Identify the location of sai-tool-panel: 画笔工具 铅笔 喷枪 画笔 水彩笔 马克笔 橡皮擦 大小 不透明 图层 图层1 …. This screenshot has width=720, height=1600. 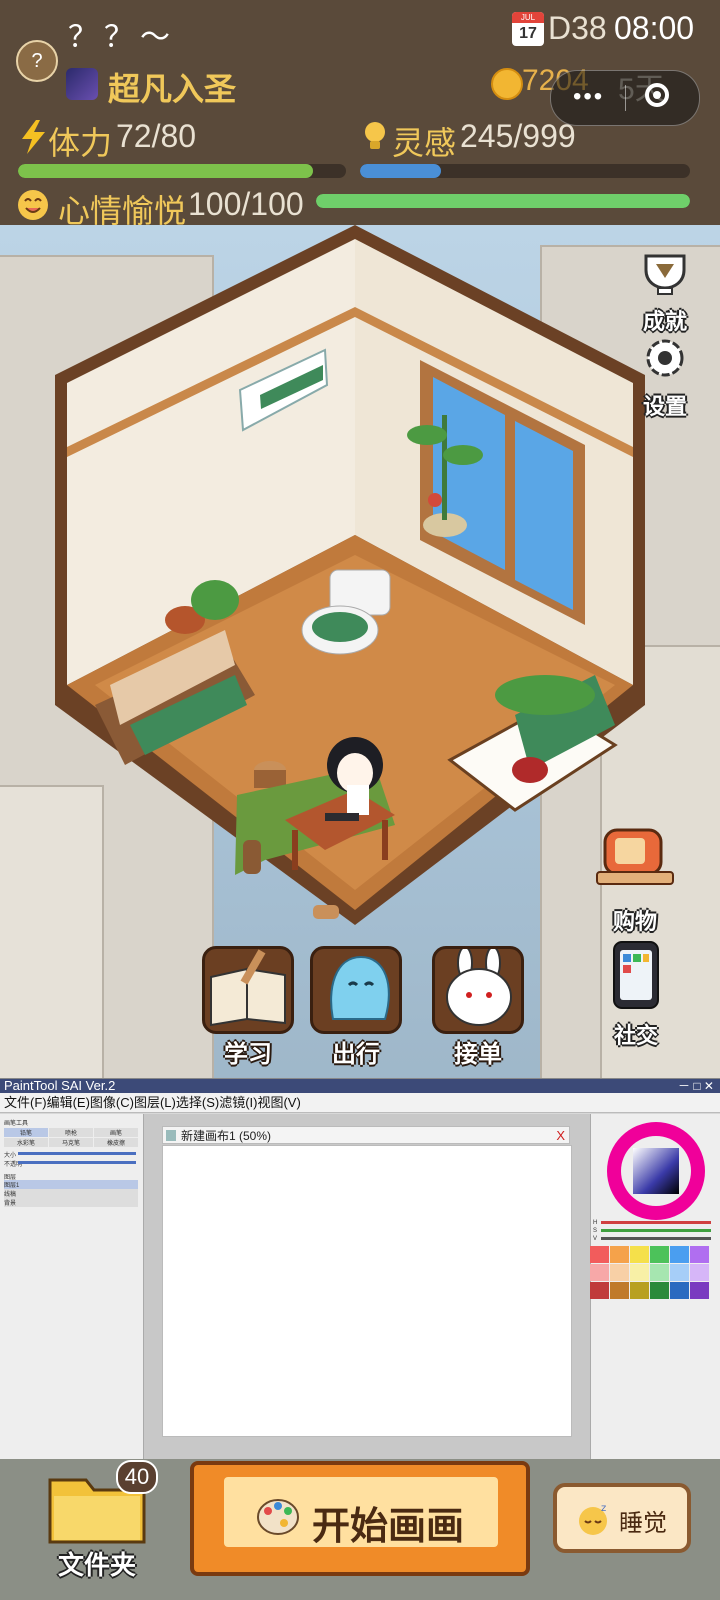
(72, 1286).